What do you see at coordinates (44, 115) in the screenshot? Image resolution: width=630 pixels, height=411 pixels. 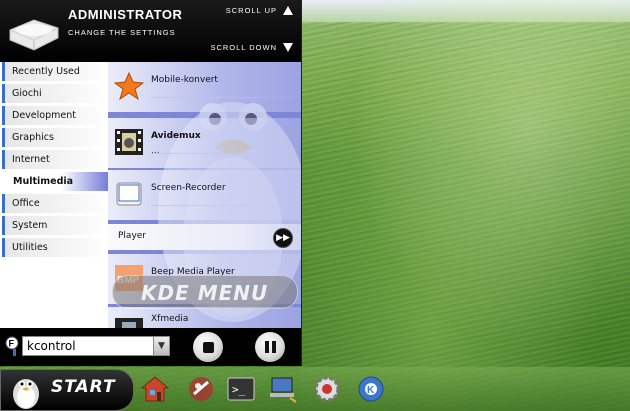 I see `category-label: Development` at bounding box center [44, 115].